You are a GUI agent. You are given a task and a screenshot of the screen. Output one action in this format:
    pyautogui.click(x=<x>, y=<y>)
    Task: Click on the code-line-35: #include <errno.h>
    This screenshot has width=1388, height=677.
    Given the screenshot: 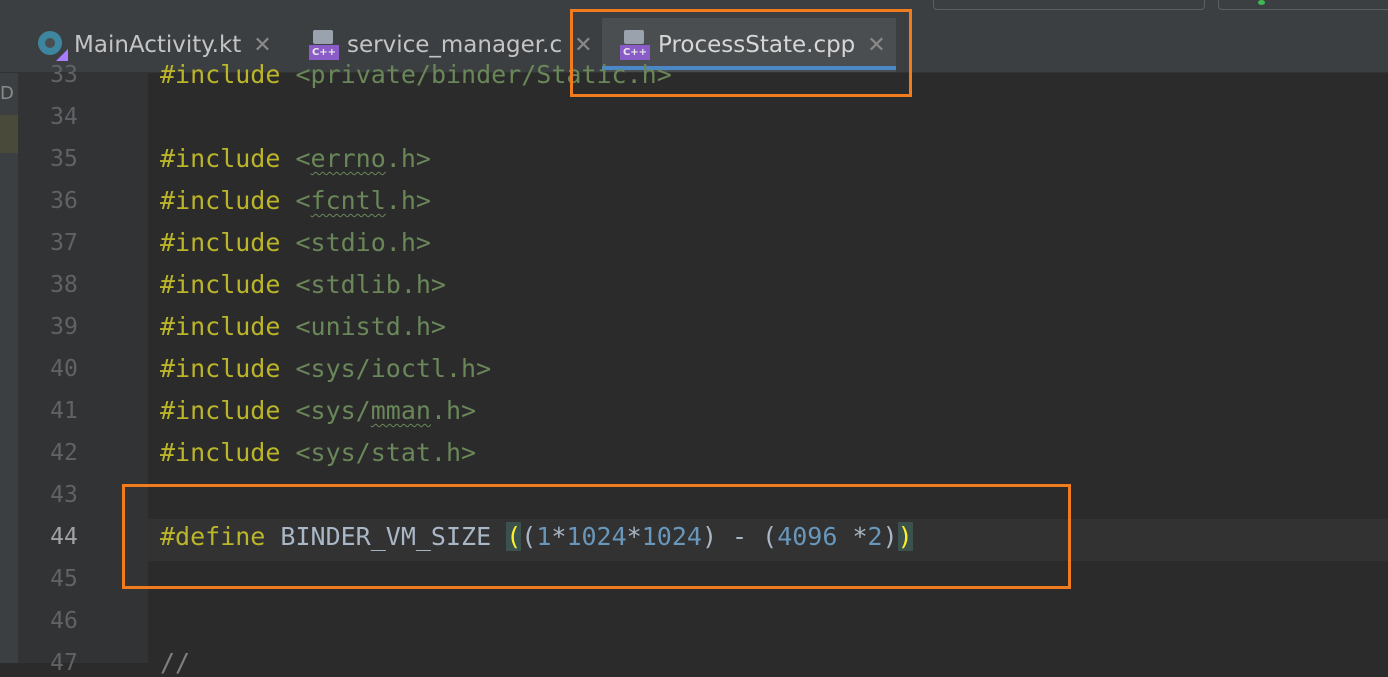 What is the action you would take?
    pyautogui.click(x=295, y=158)
    